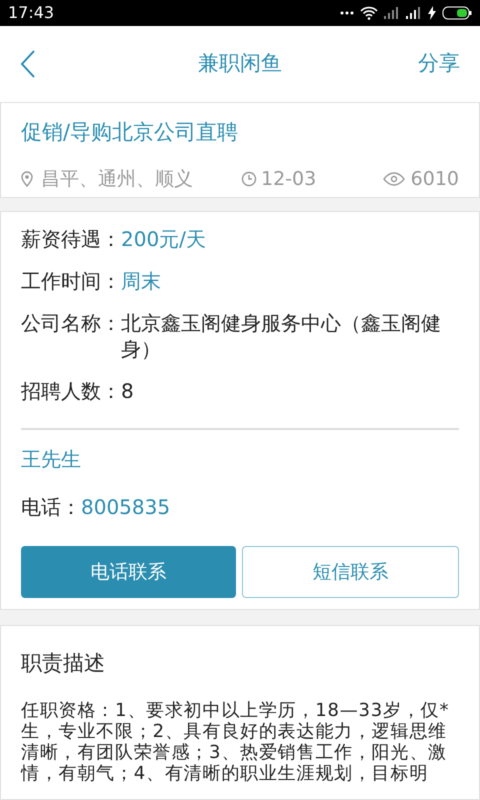  Describe the element at coordinates (125, 507) in the screenshot. I see `phone-number: 8005835` at that location.